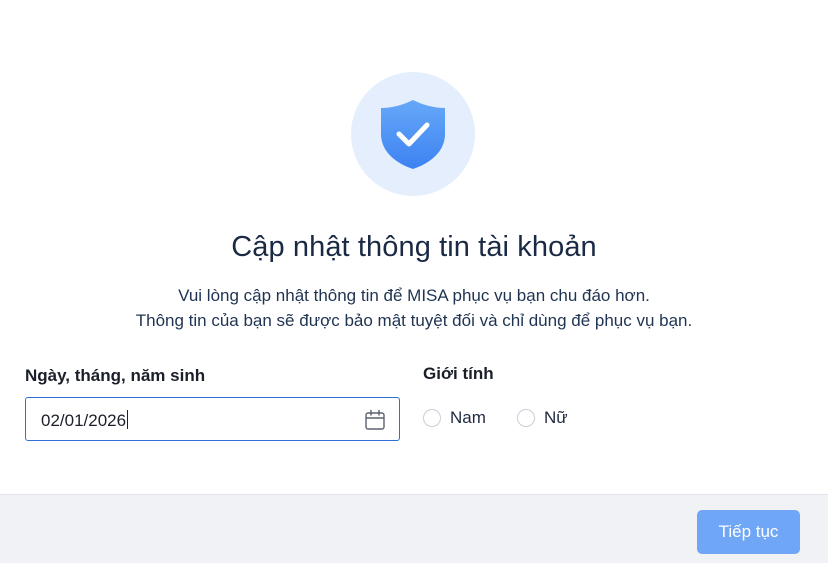  What do you see at coordinates (432, 418) in the screenshot?
I see `radio-circle-male` at bounding box center [432, 418].